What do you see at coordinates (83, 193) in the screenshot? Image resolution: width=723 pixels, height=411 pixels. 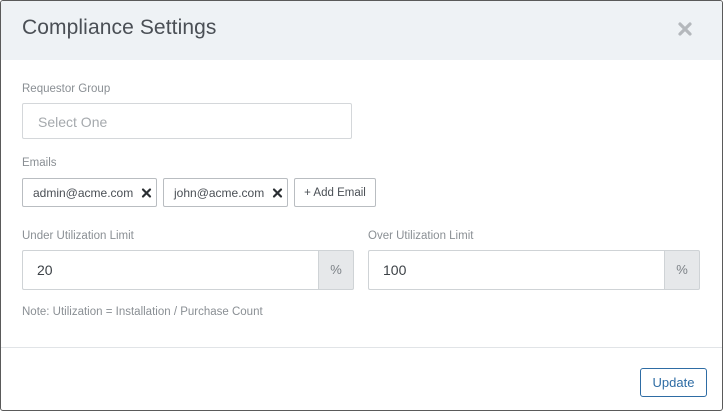 I see `email-chip-text: admin@acme.com` at bounding box center [83, 193].